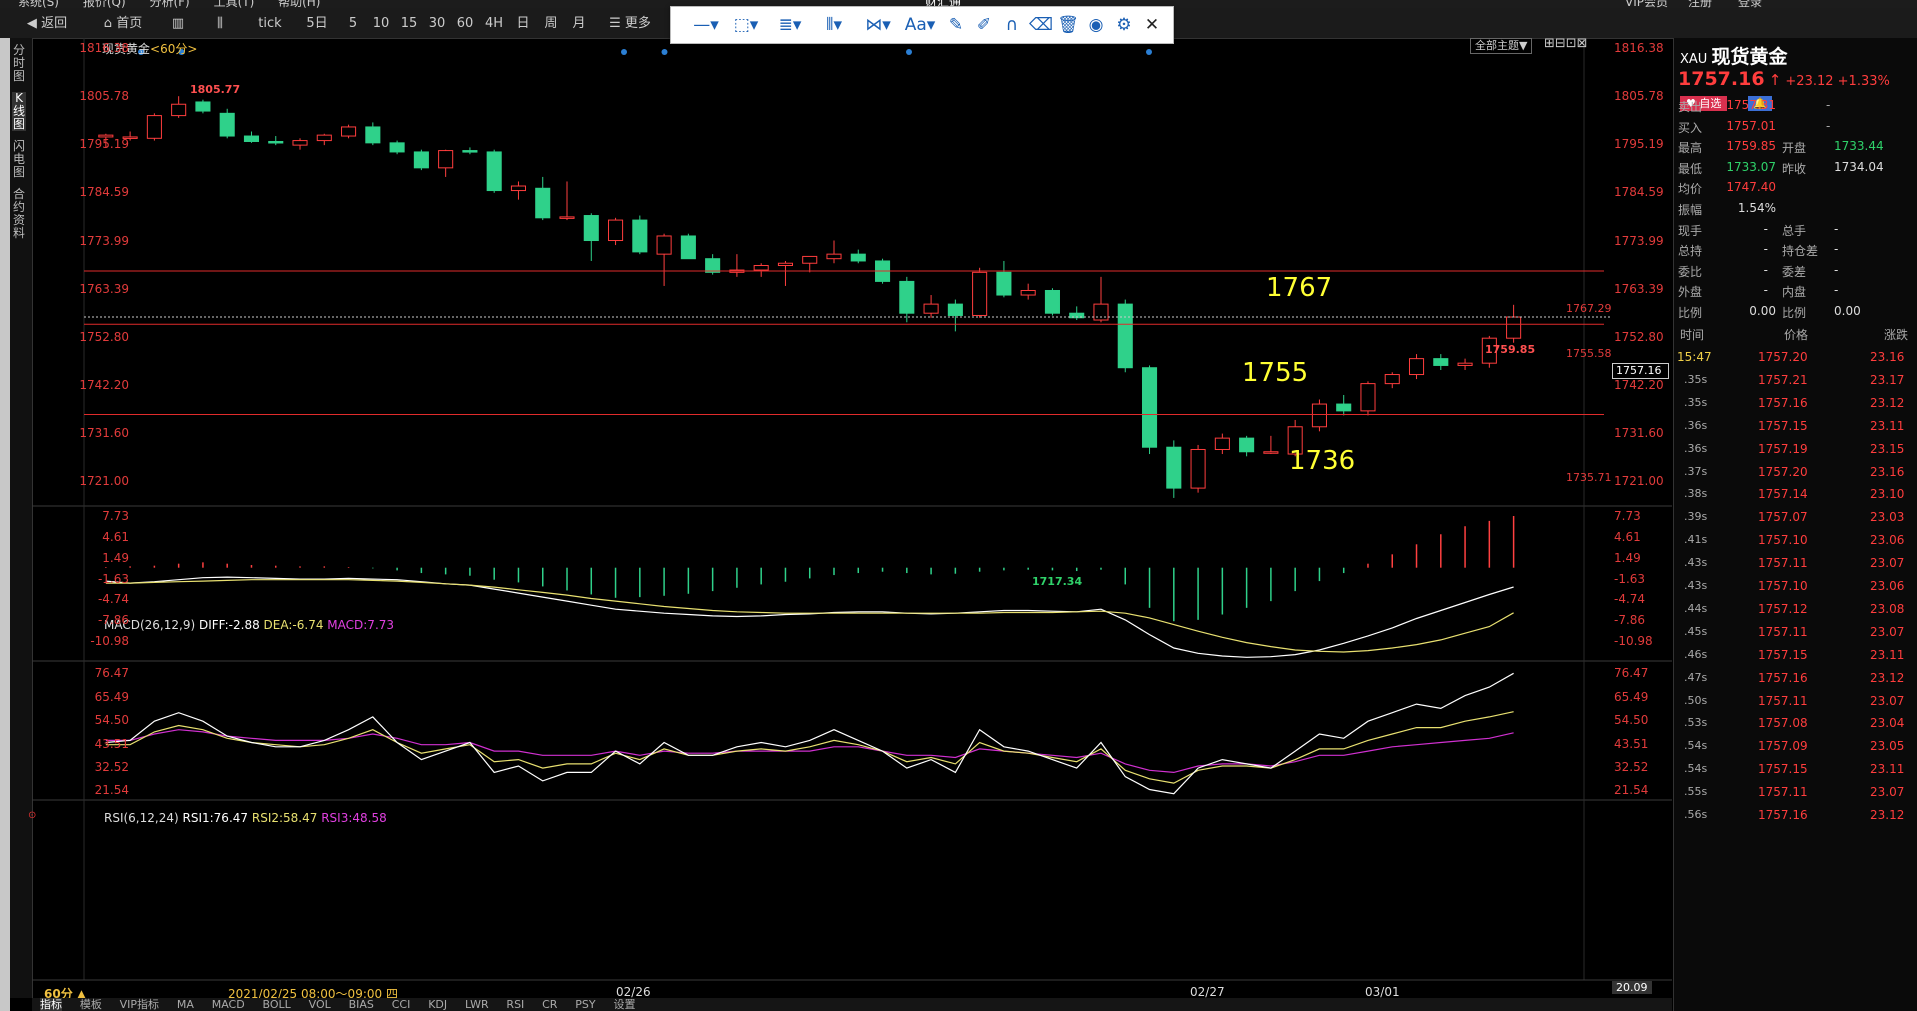 This screenshot has height=1011, width=1917. What do you see at coordinates (320, 1004) in the screenshot?
I see `tab-vol: VOL` at bounding box center [320, 1004].